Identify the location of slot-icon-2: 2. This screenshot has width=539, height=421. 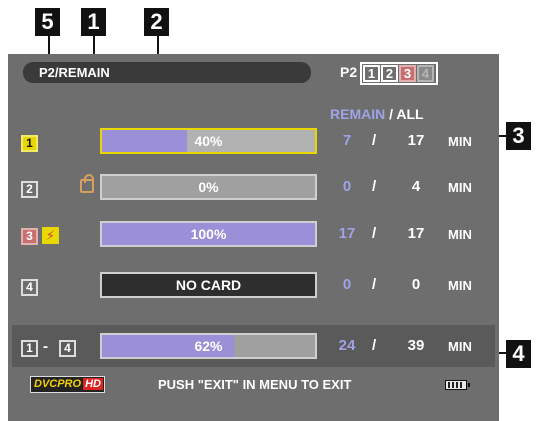
(29, 189).